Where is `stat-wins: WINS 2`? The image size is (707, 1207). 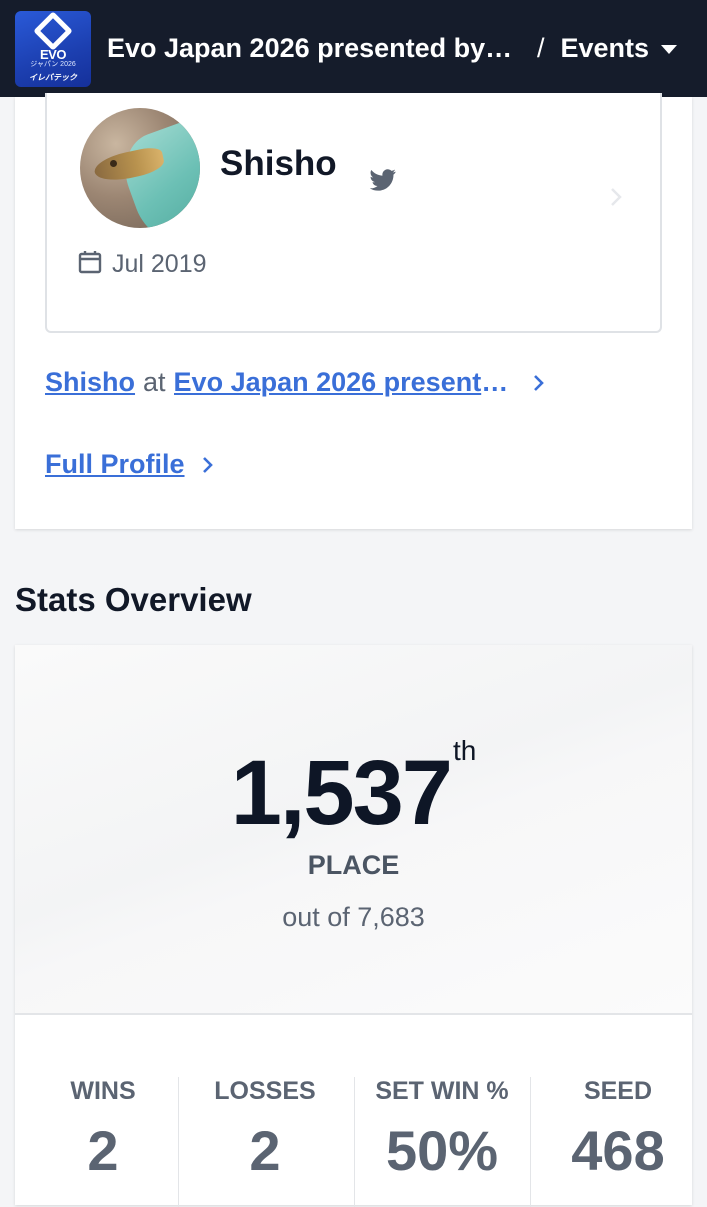 stat-wins: WINS 2 is located at coordinates (103, 1130).